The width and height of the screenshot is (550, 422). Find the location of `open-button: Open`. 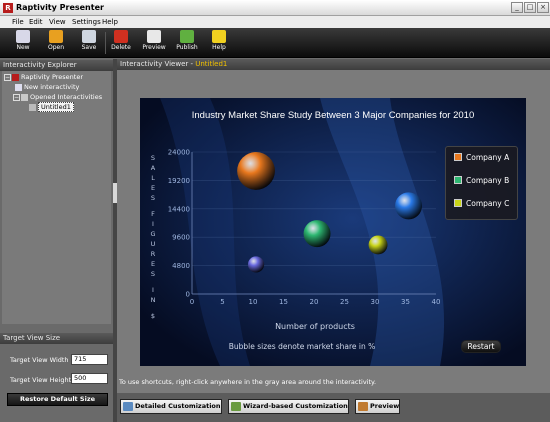

open-button: Open is located at coordinates (56, 43).